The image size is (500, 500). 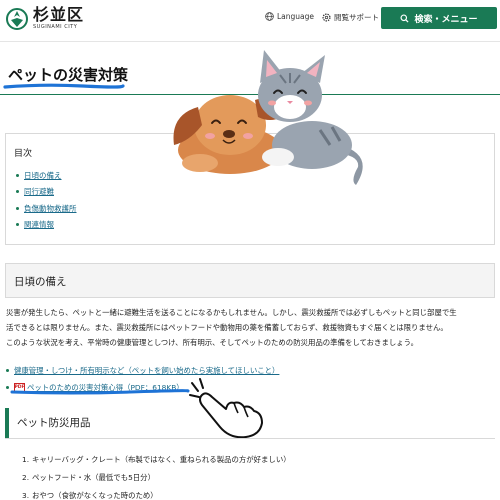 I want to click on search-icon, so click(x=405, y=18).